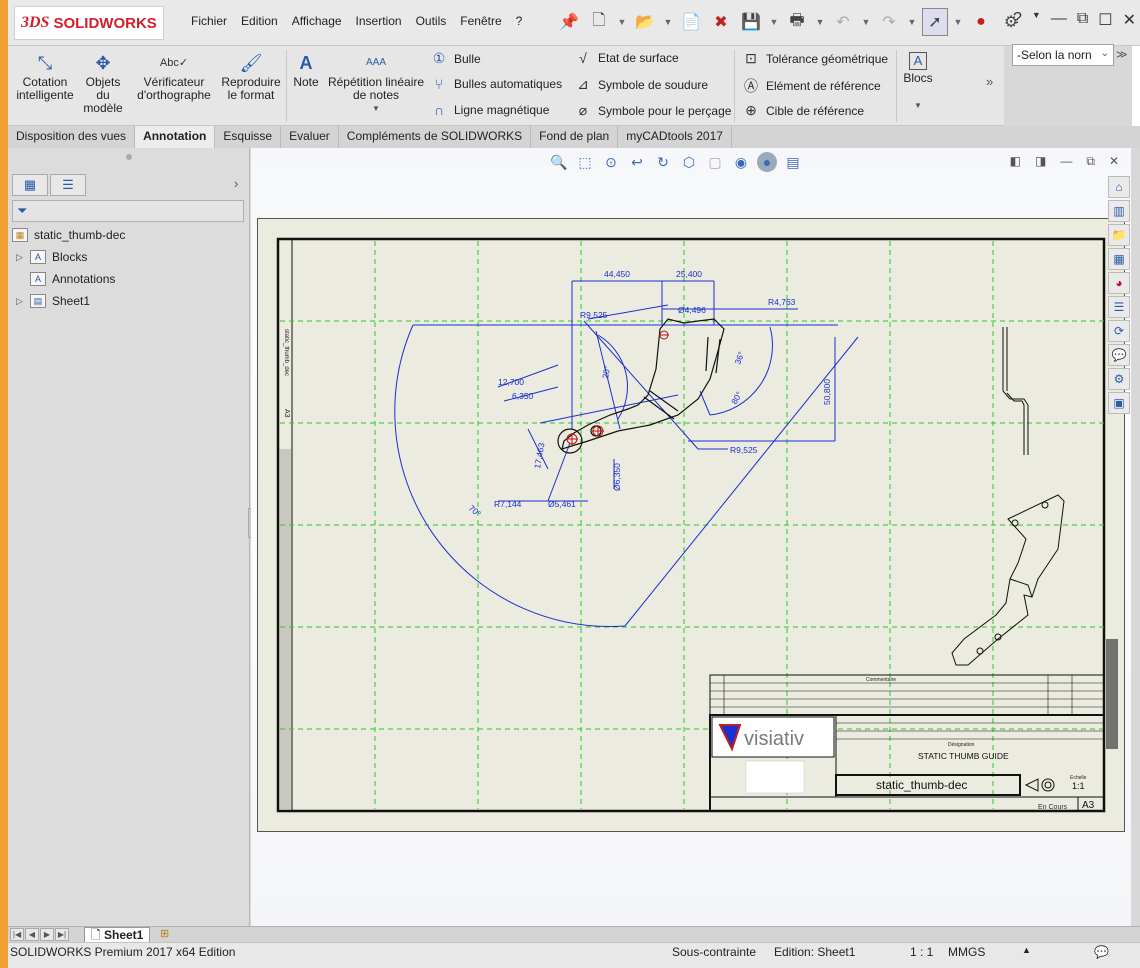  I want to click on prev-sheet-icon: ◀, so click(32, 934).